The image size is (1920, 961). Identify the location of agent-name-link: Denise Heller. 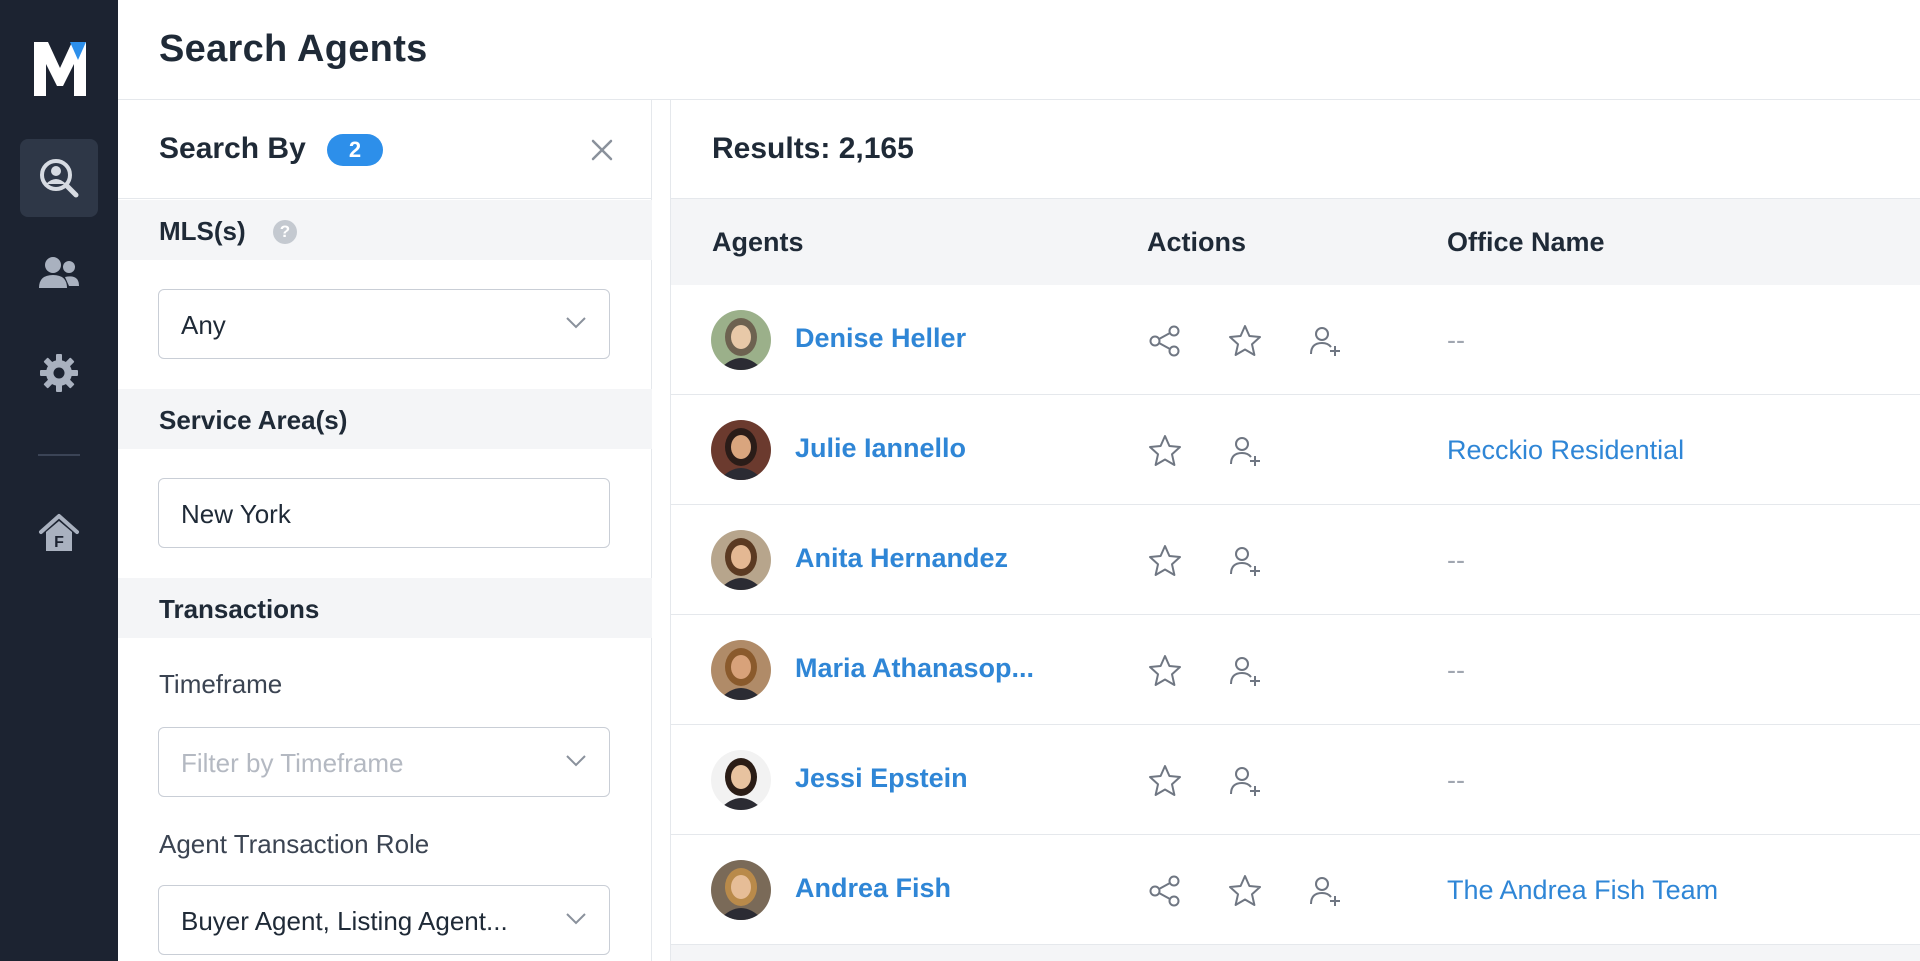
(880, 338).